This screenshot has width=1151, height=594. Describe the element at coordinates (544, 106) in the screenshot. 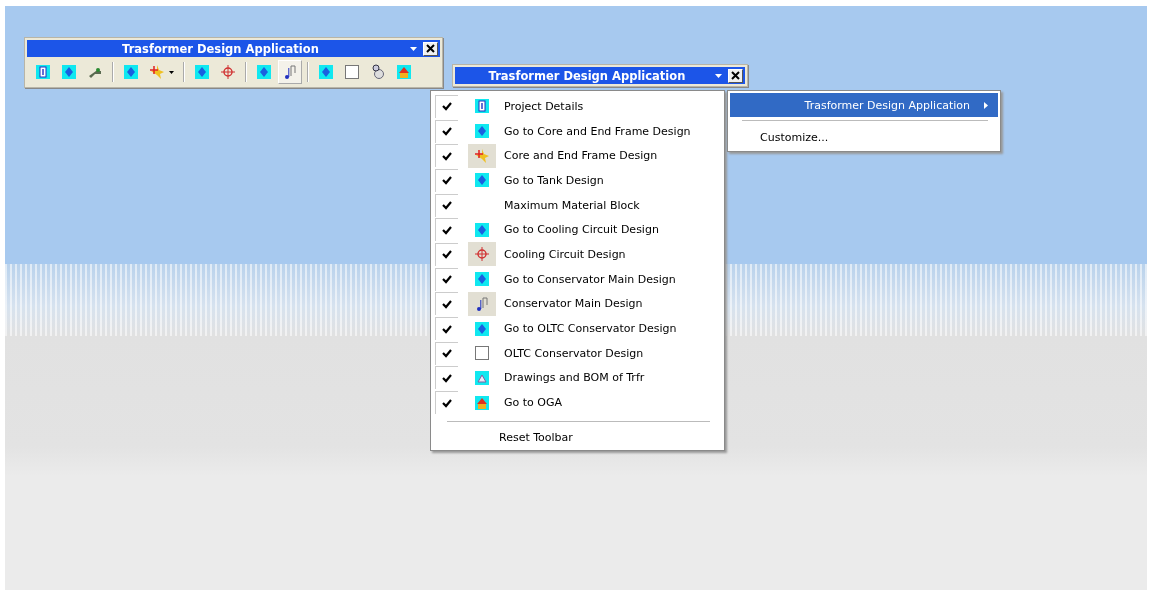

I see `menu-item-label: Project Details` at that location.